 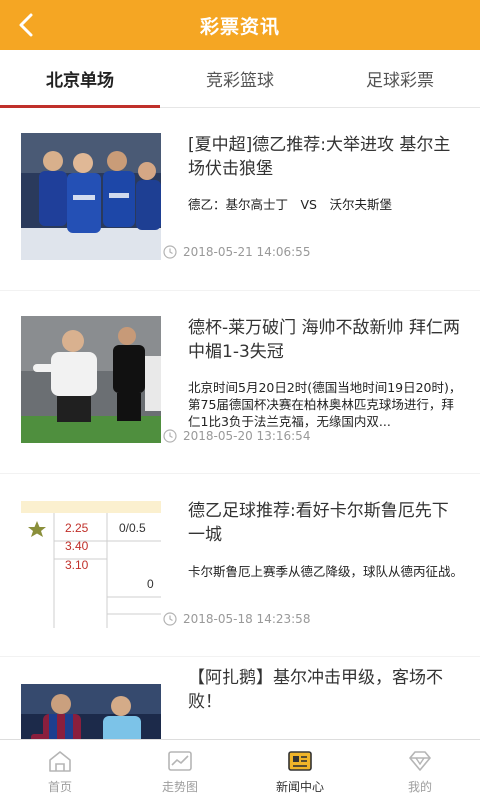 What do you see at coordinates (77, 528) in the screenshot?
I see `odds-value: 2.25` at bounding box center [77, 528].